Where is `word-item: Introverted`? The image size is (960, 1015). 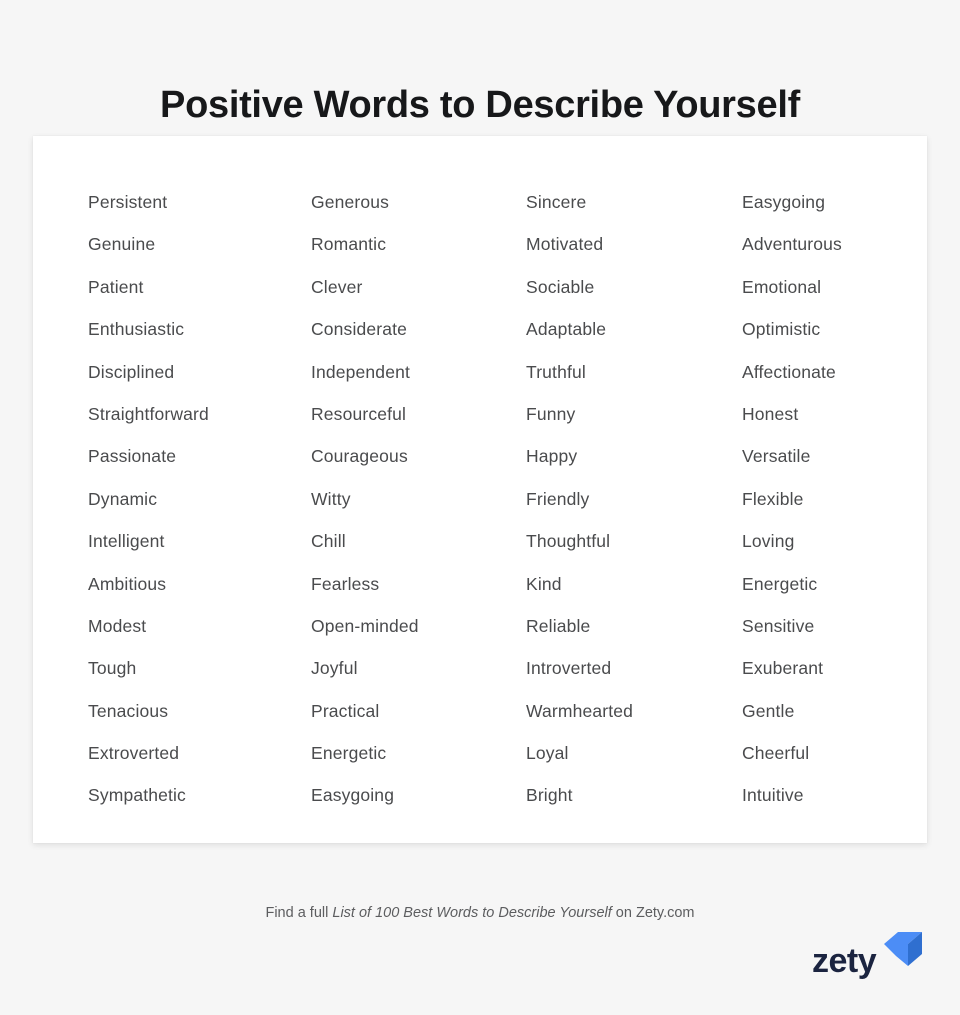
word-item: Introverted is located at coordinates (569, 668).